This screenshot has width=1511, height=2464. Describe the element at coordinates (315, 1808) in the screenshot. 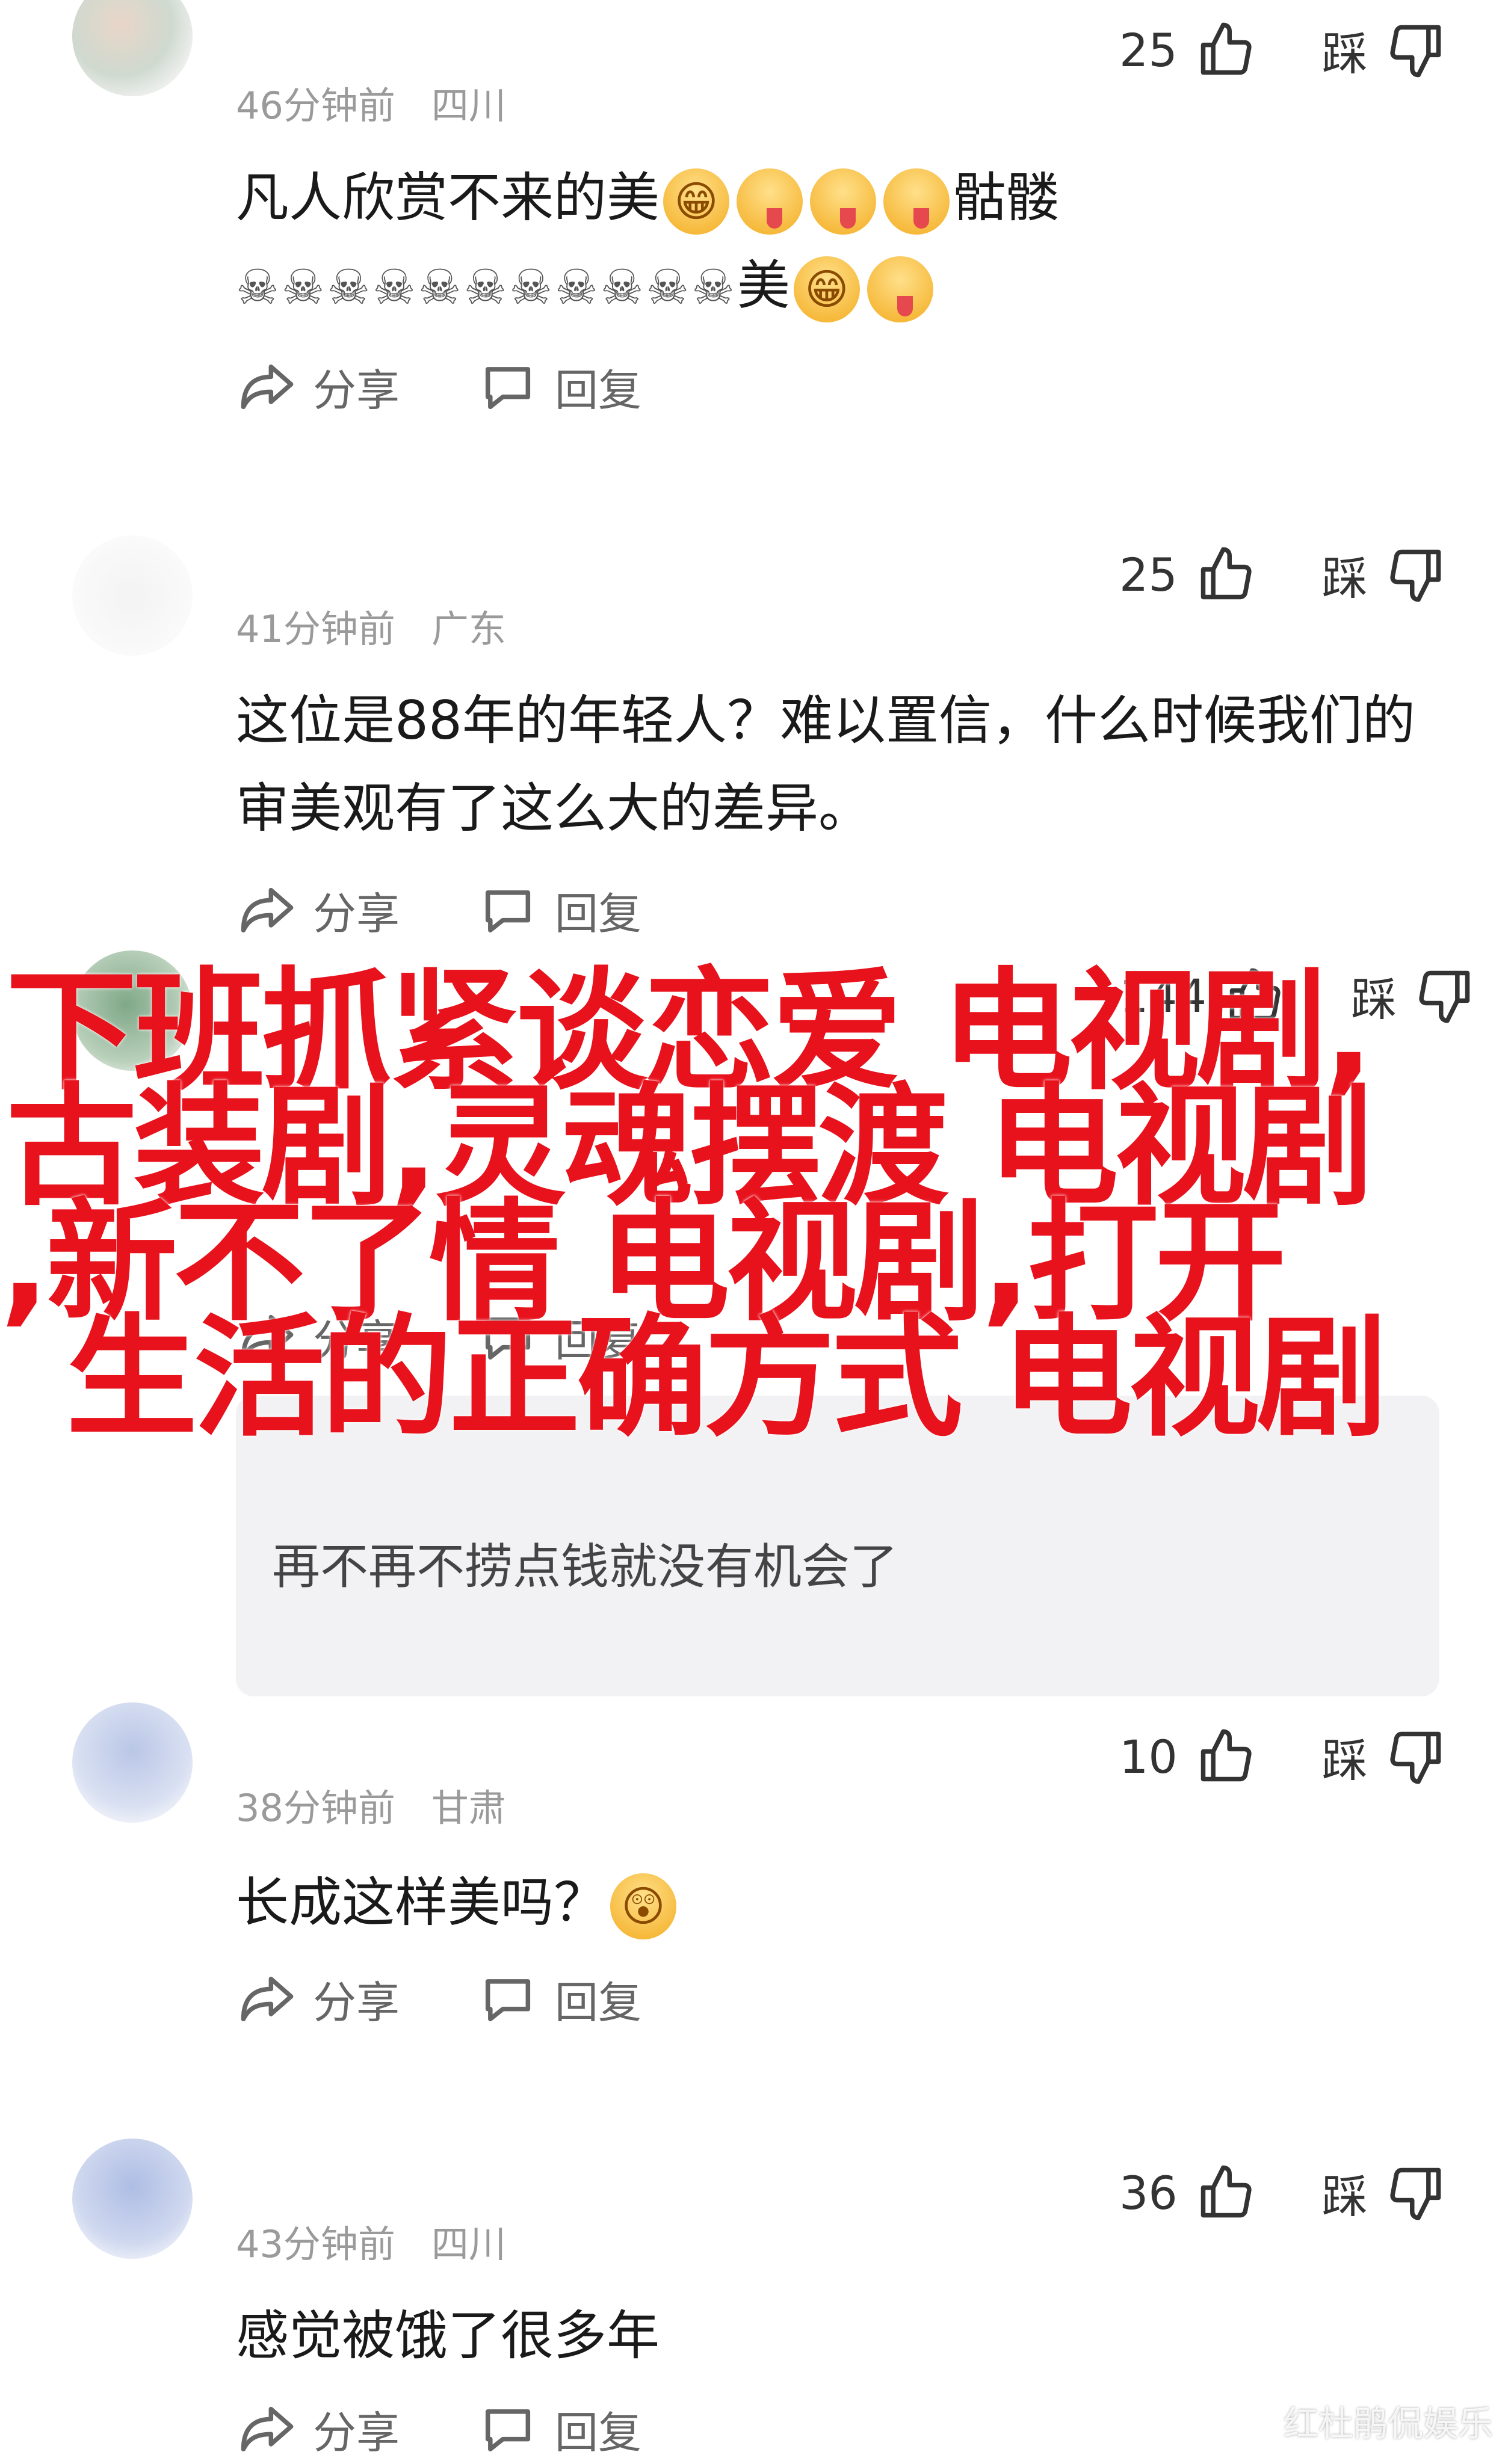

I see `comment-time: 38分钟前` at that location.